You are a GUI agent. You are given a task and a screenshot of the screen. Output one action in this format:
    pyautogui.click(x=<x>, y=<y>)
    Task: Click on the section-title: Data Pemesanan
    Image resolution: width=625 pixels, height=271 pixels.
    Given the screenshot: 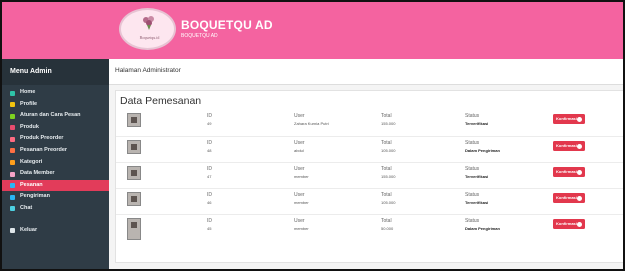 What is the action you would take?
    pyautogui.click(x=161, y=101)
    